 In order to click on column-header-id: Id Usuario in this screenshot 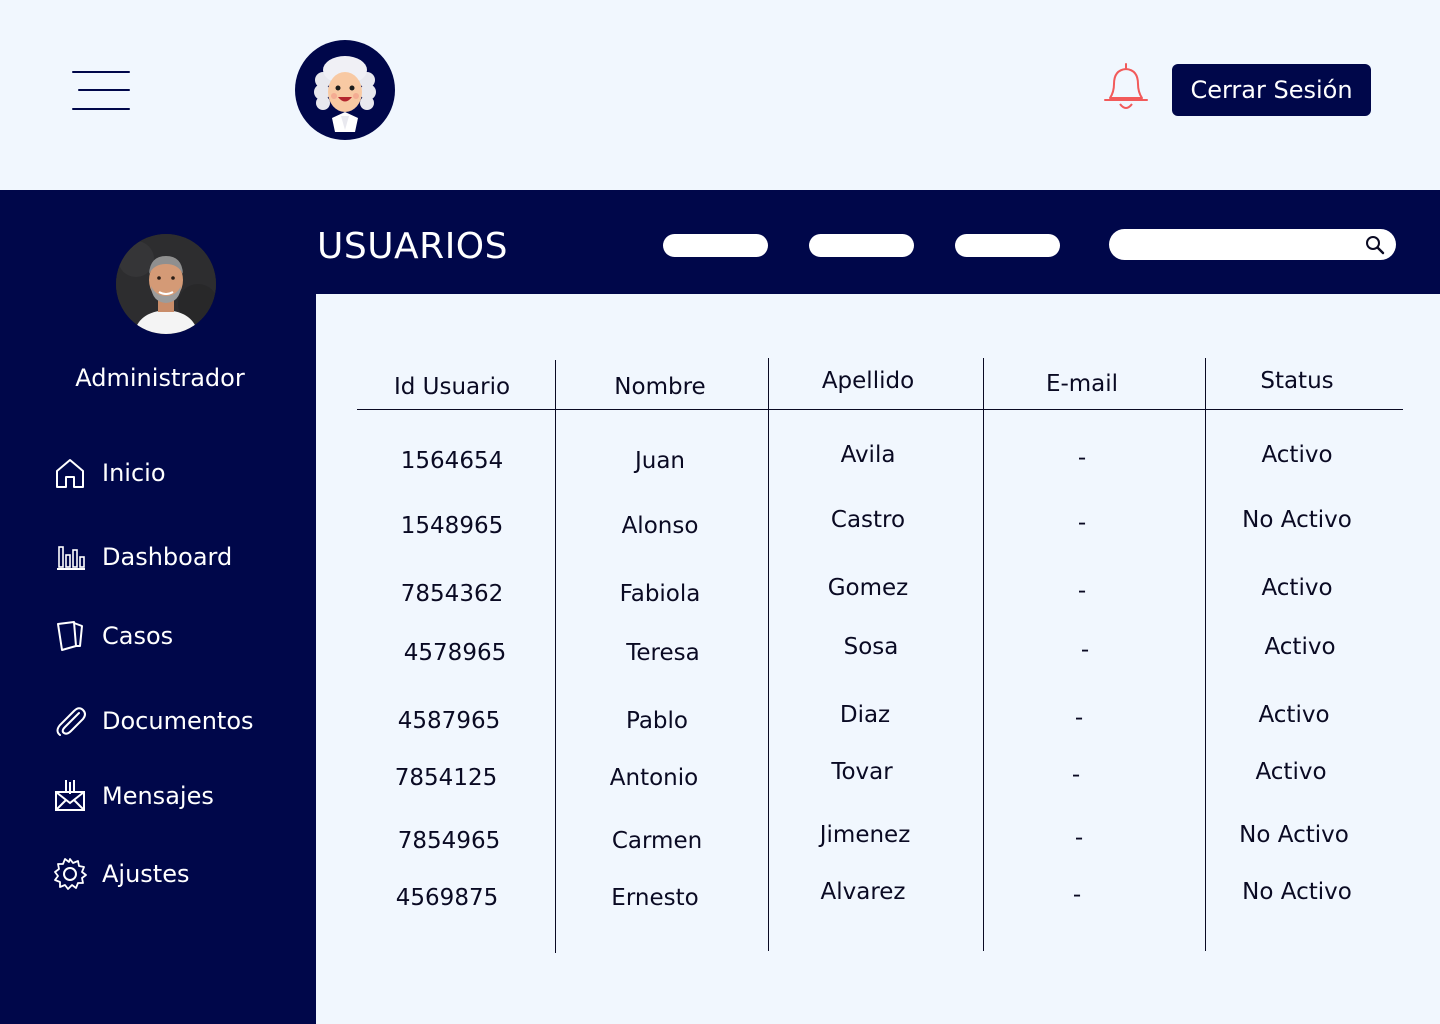, I will do `click(452, 387)`.